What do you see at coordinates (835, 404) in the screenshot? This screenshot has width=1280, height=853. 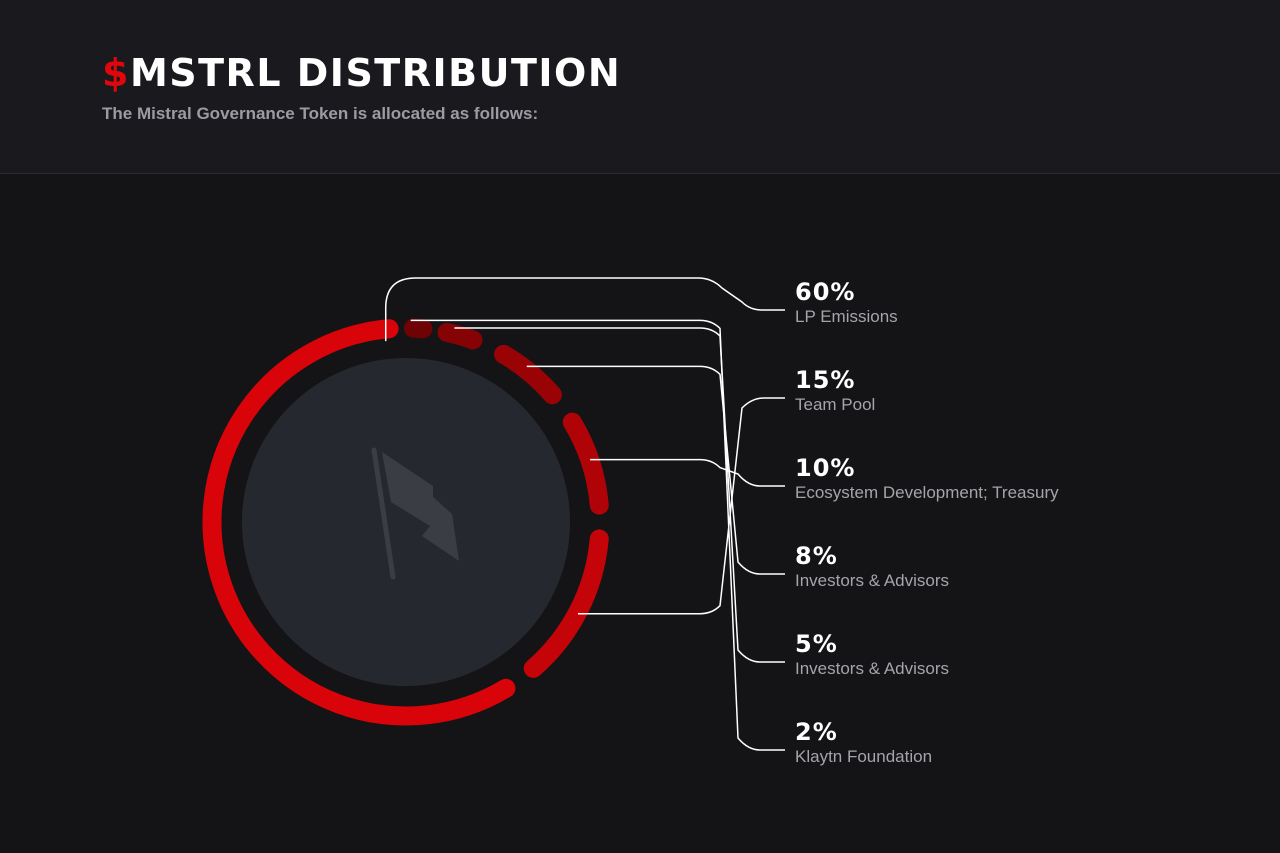 I see `legend-label: Team Pool` at bounding box center [835, 404].